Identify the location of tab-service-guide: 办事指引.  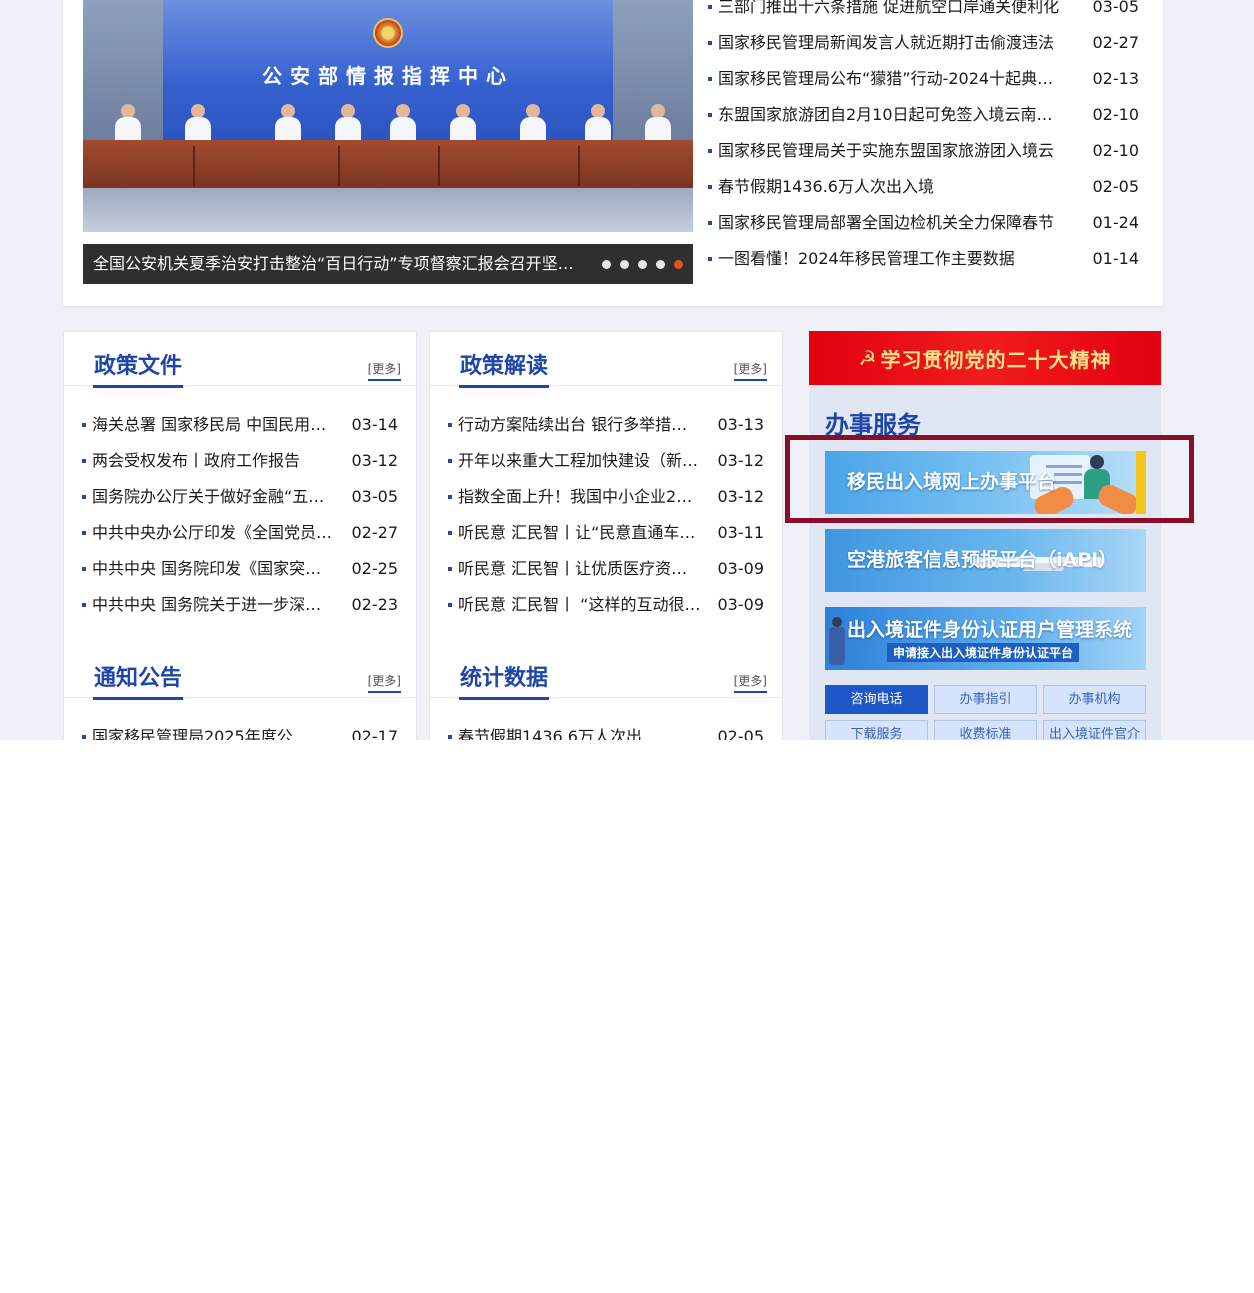
(985, 699).